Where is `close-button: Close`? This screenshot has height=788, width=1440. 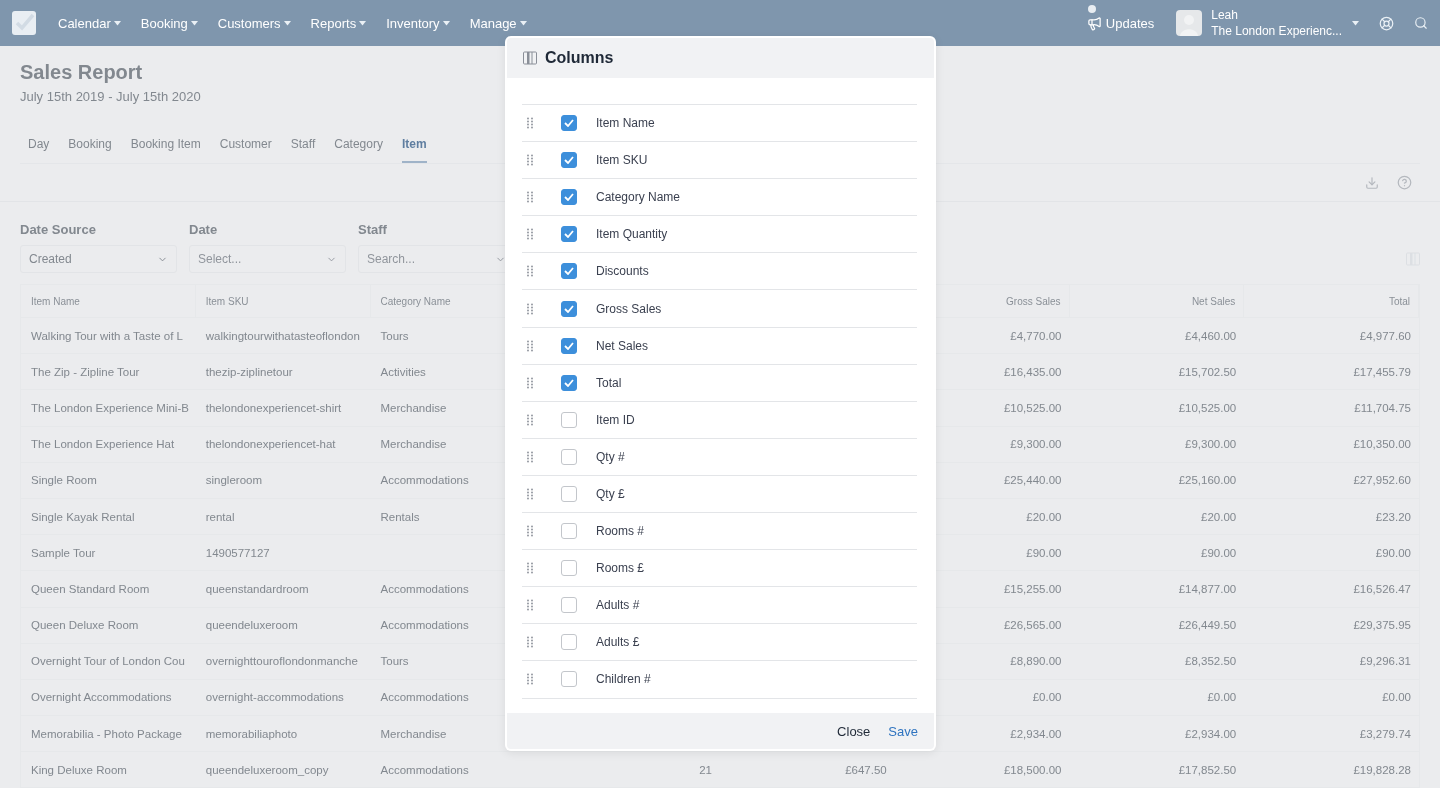
close-button: Close is located at coordinates (854, 731).